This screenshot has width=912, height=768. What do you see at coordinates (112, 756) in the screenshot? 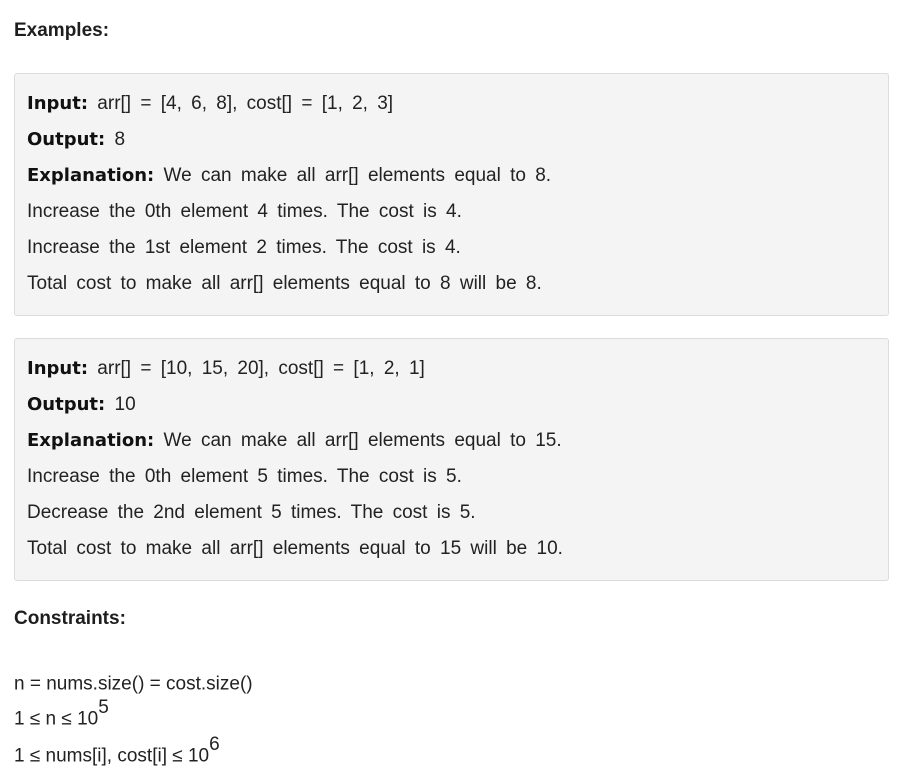
I see `constraint-text: 1 ≤ nums[i], cost[i] ≤ 10` at bounding box center [112, 756].